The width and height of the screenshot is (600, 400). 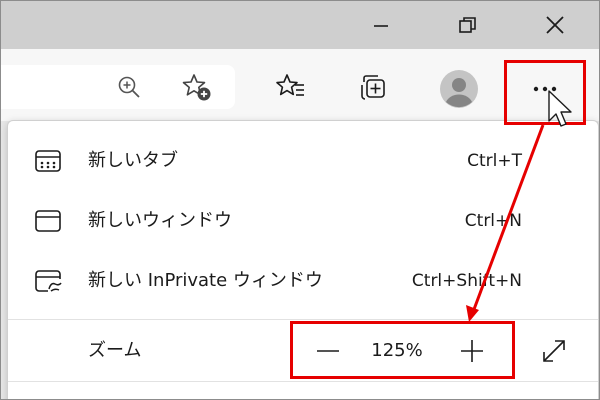 I want to click on mouse-cursor-icon, so click(x=560, y=108).